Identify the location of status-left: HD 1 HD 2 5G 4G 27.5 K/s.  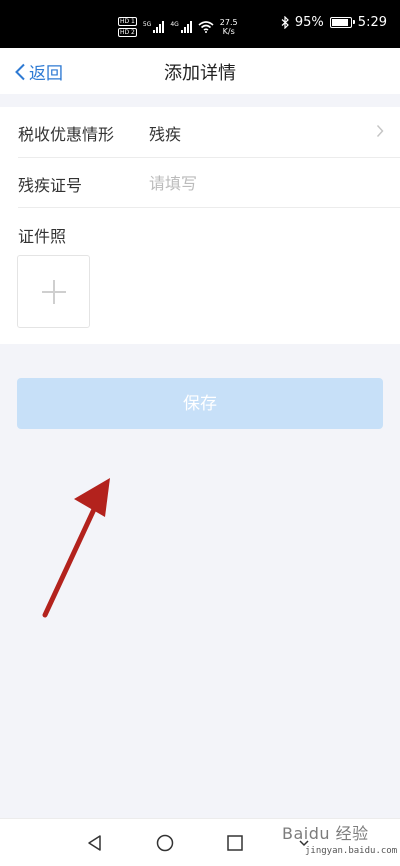
(178, 27).